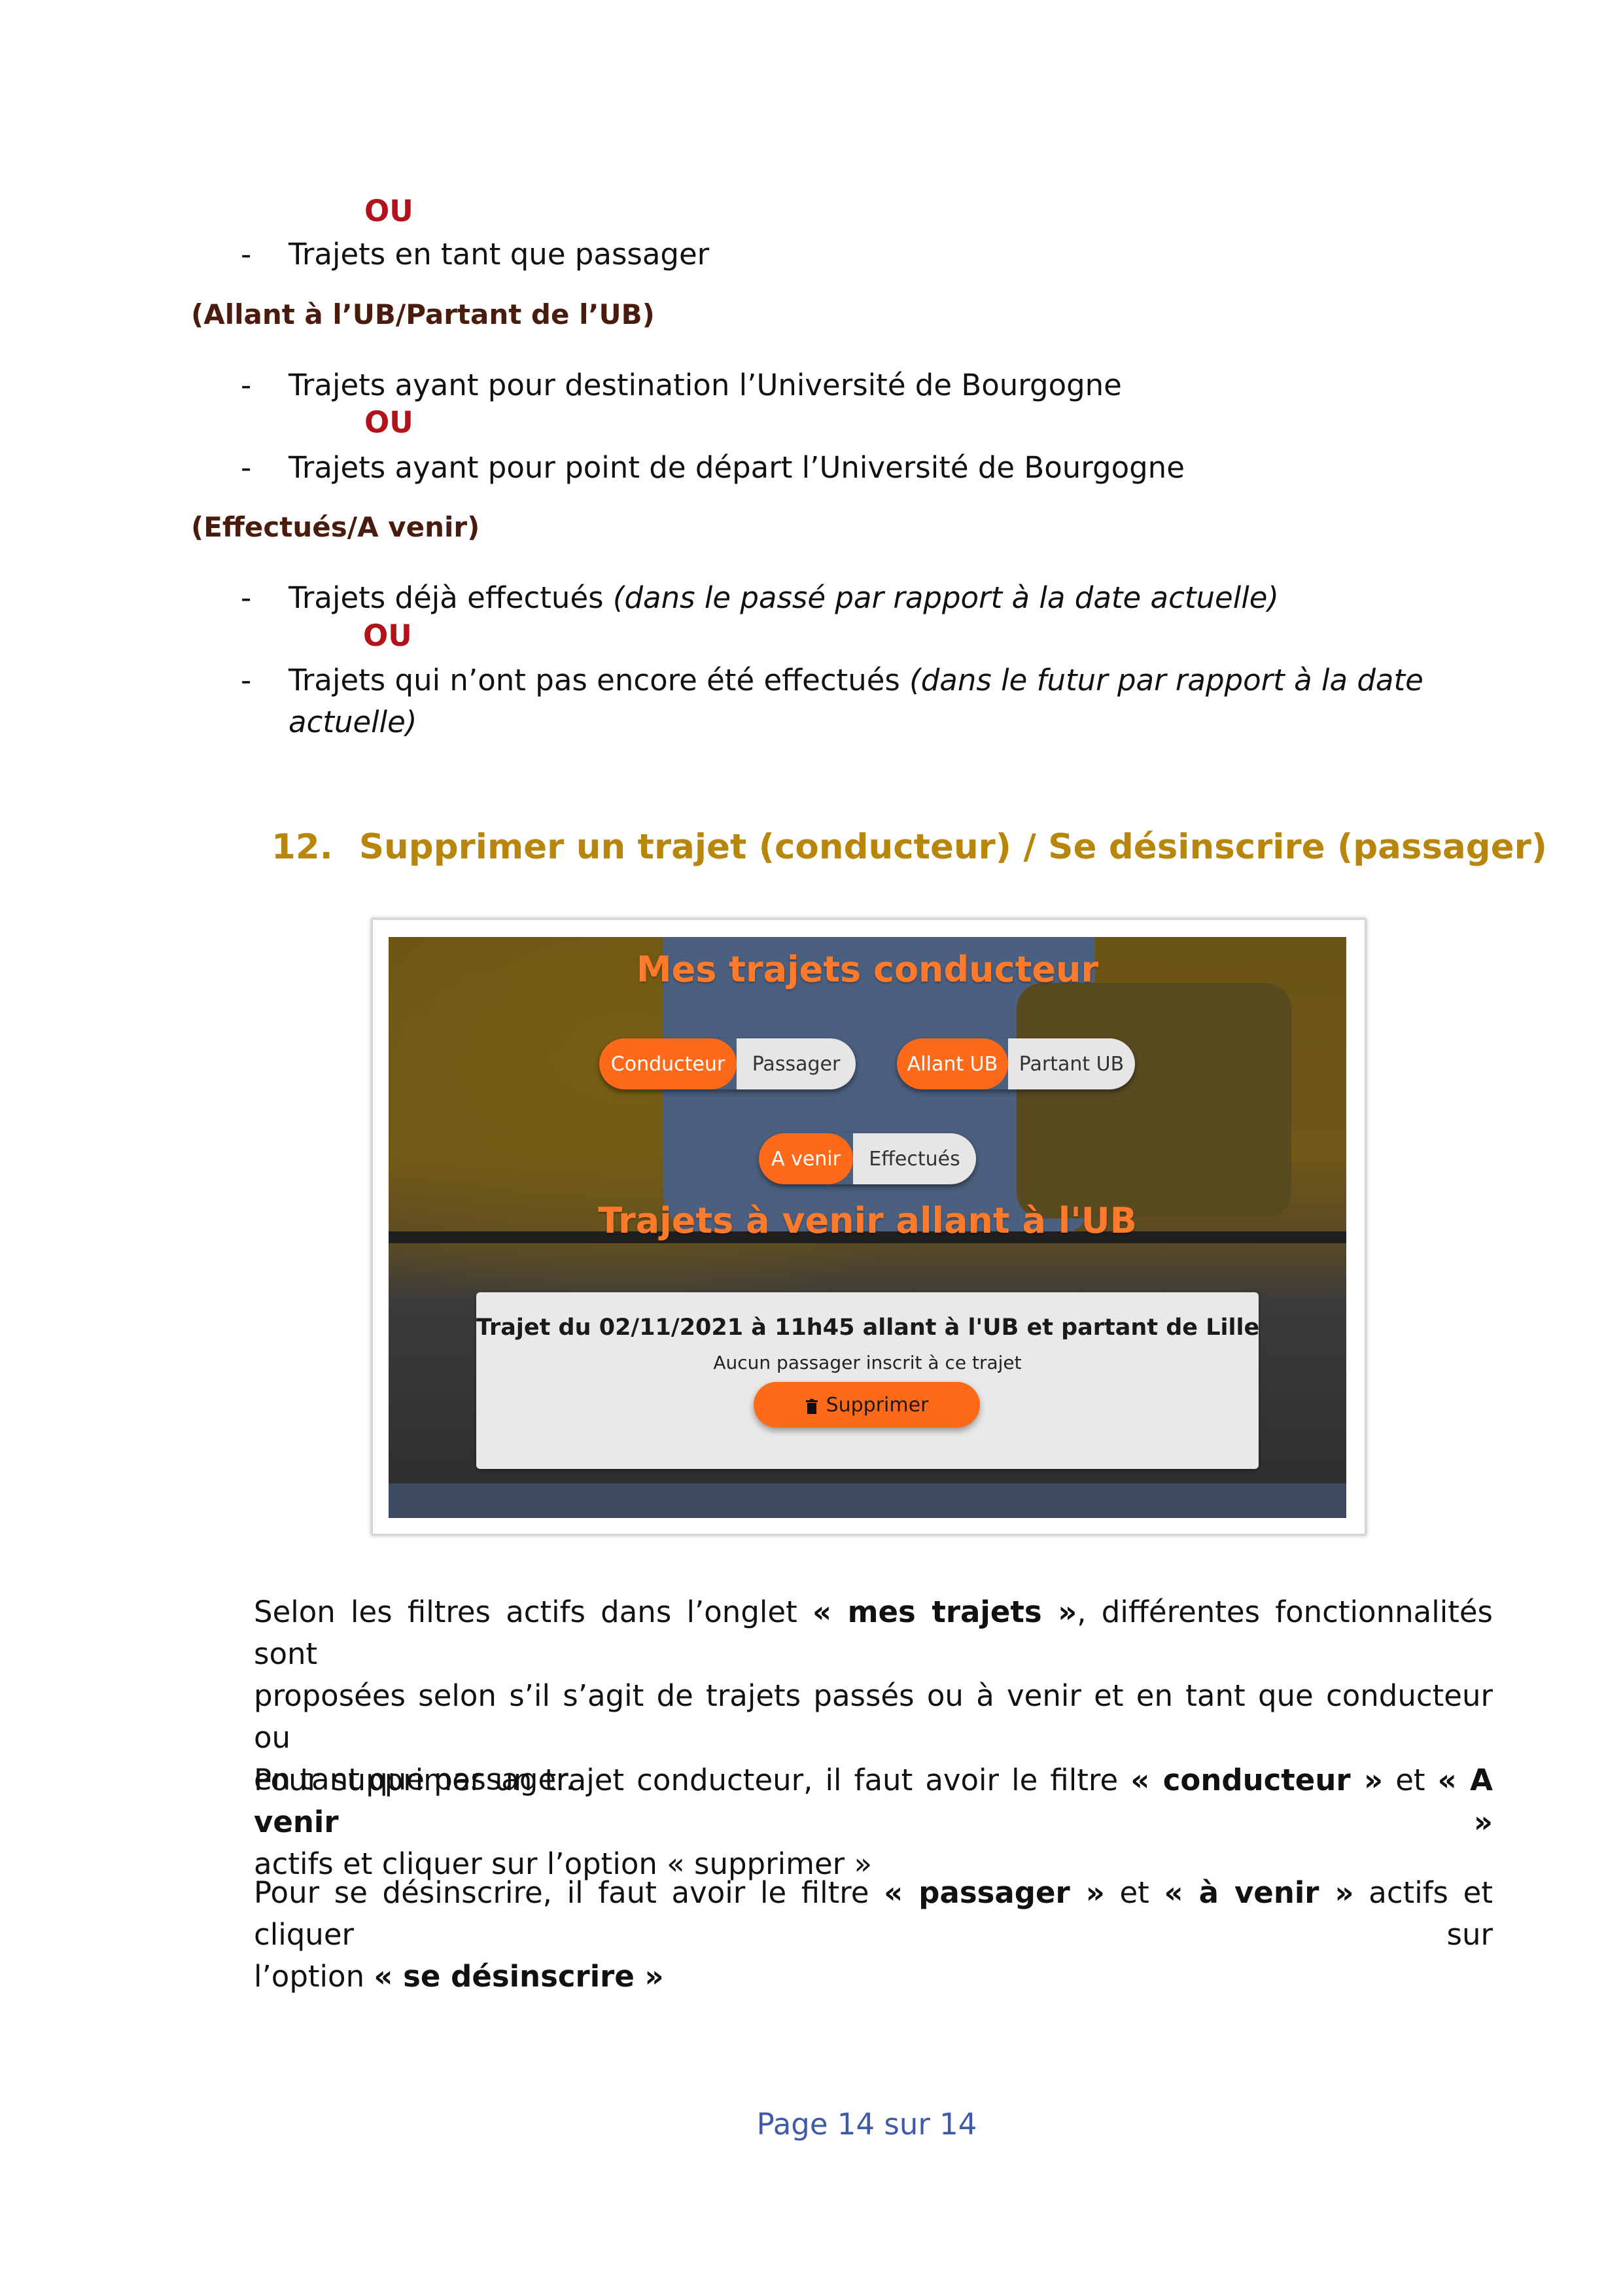  What do you see at coordinates (1166, 681) in the screenshot?
I see `list-item-note: (dans le futur par rapport à la date` at bounding box center [1166, 681].